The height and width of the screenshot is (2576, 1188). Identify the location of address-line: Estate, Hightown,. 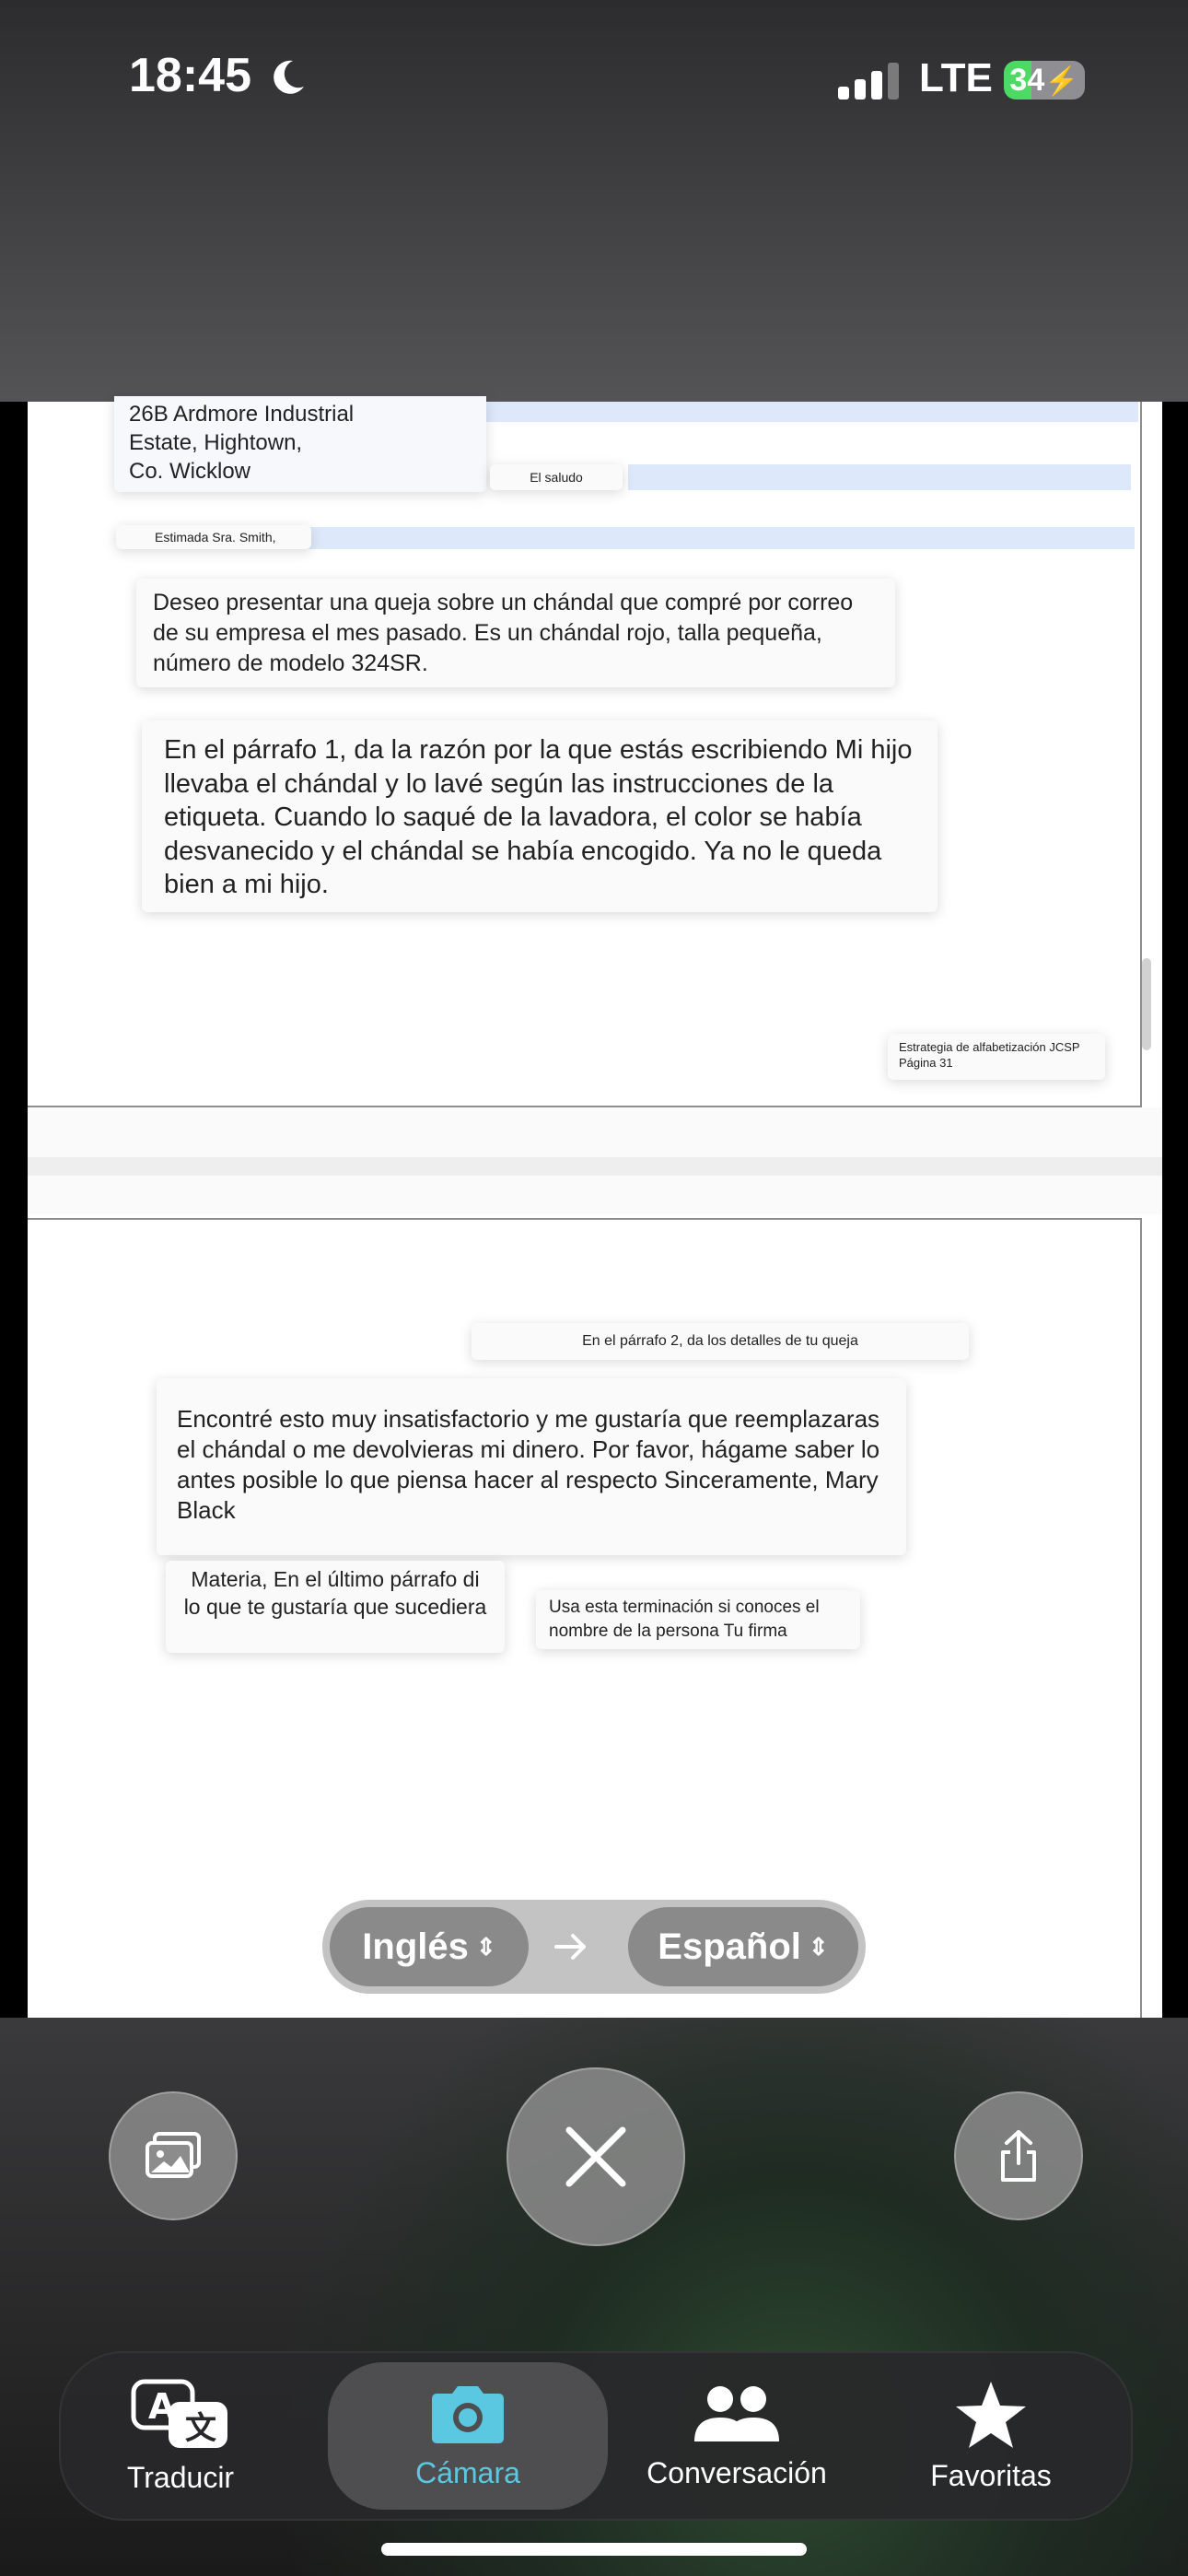
(216, 442).